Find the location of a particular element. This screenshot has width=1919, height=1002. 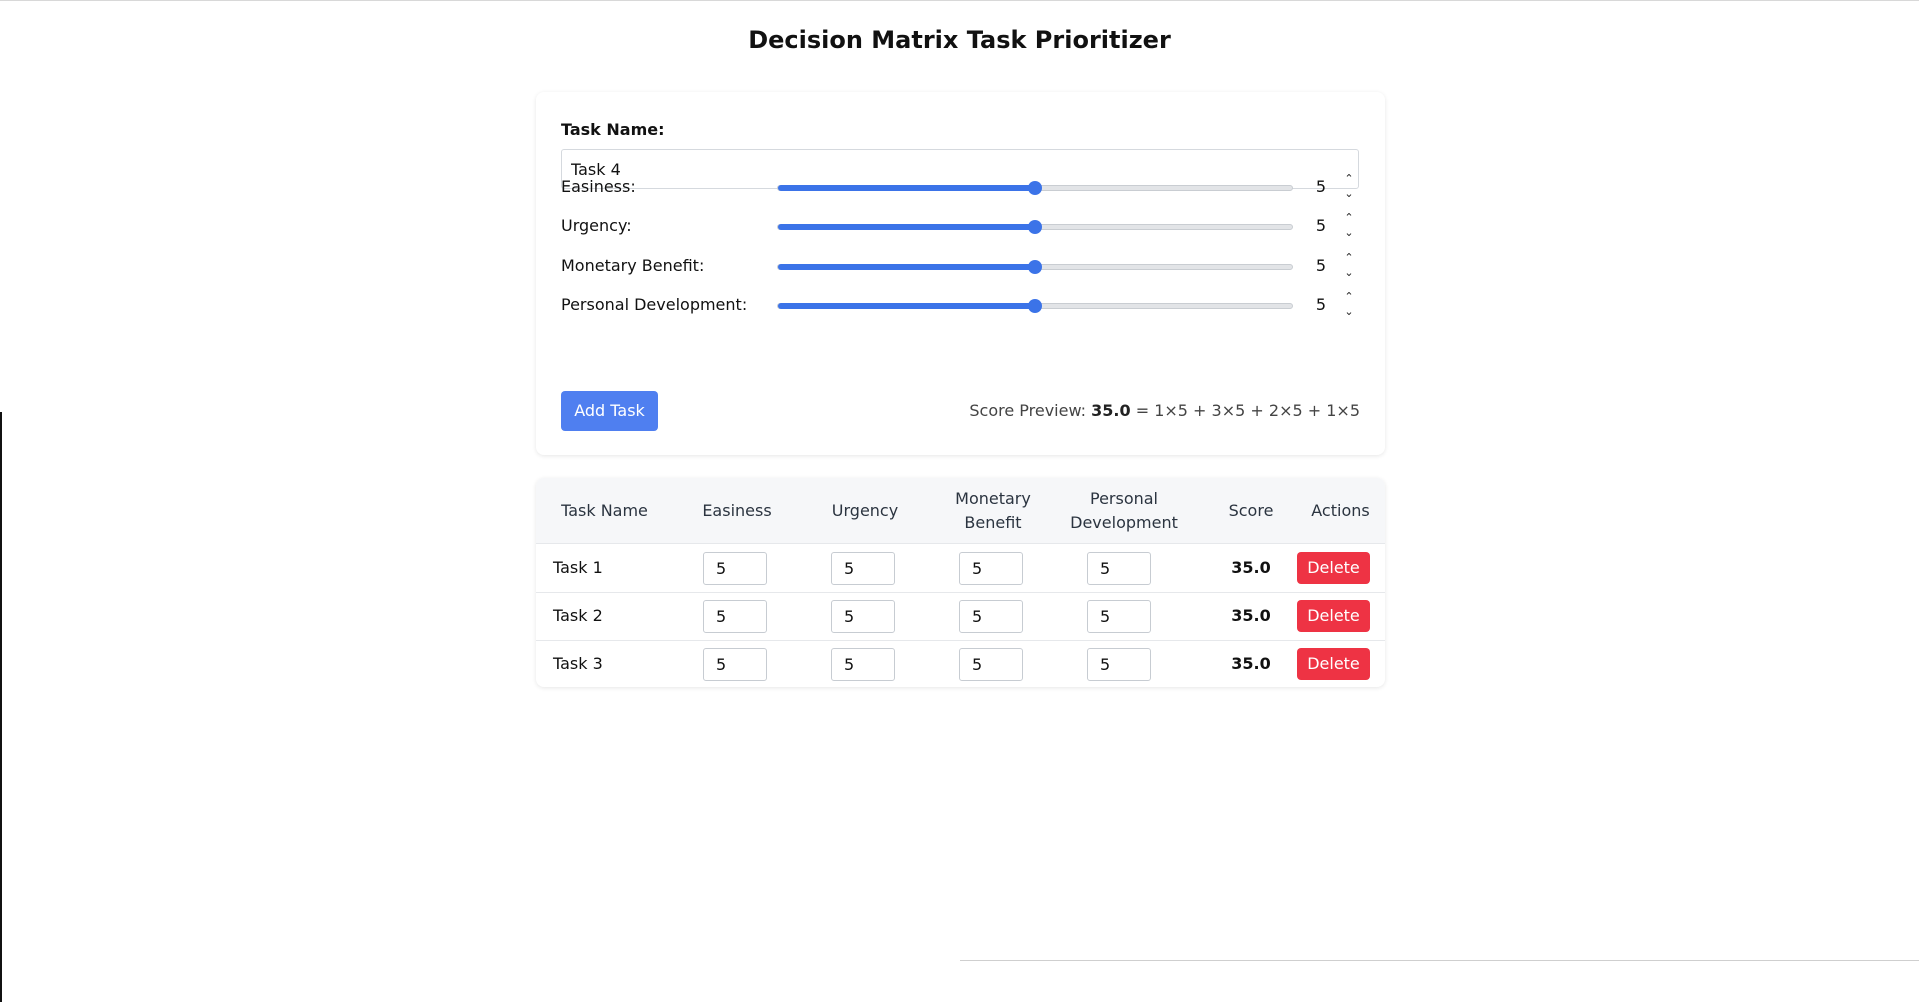

personal-development-value: 5 is located at coordinates (1321, 304).